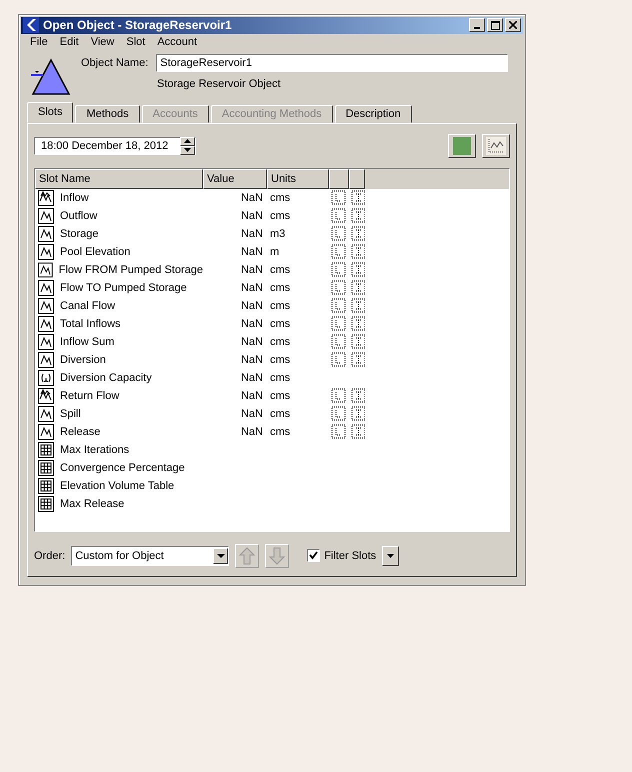 The image size is (632, 772). I want to click on column-header: Value, so click(235, 178).